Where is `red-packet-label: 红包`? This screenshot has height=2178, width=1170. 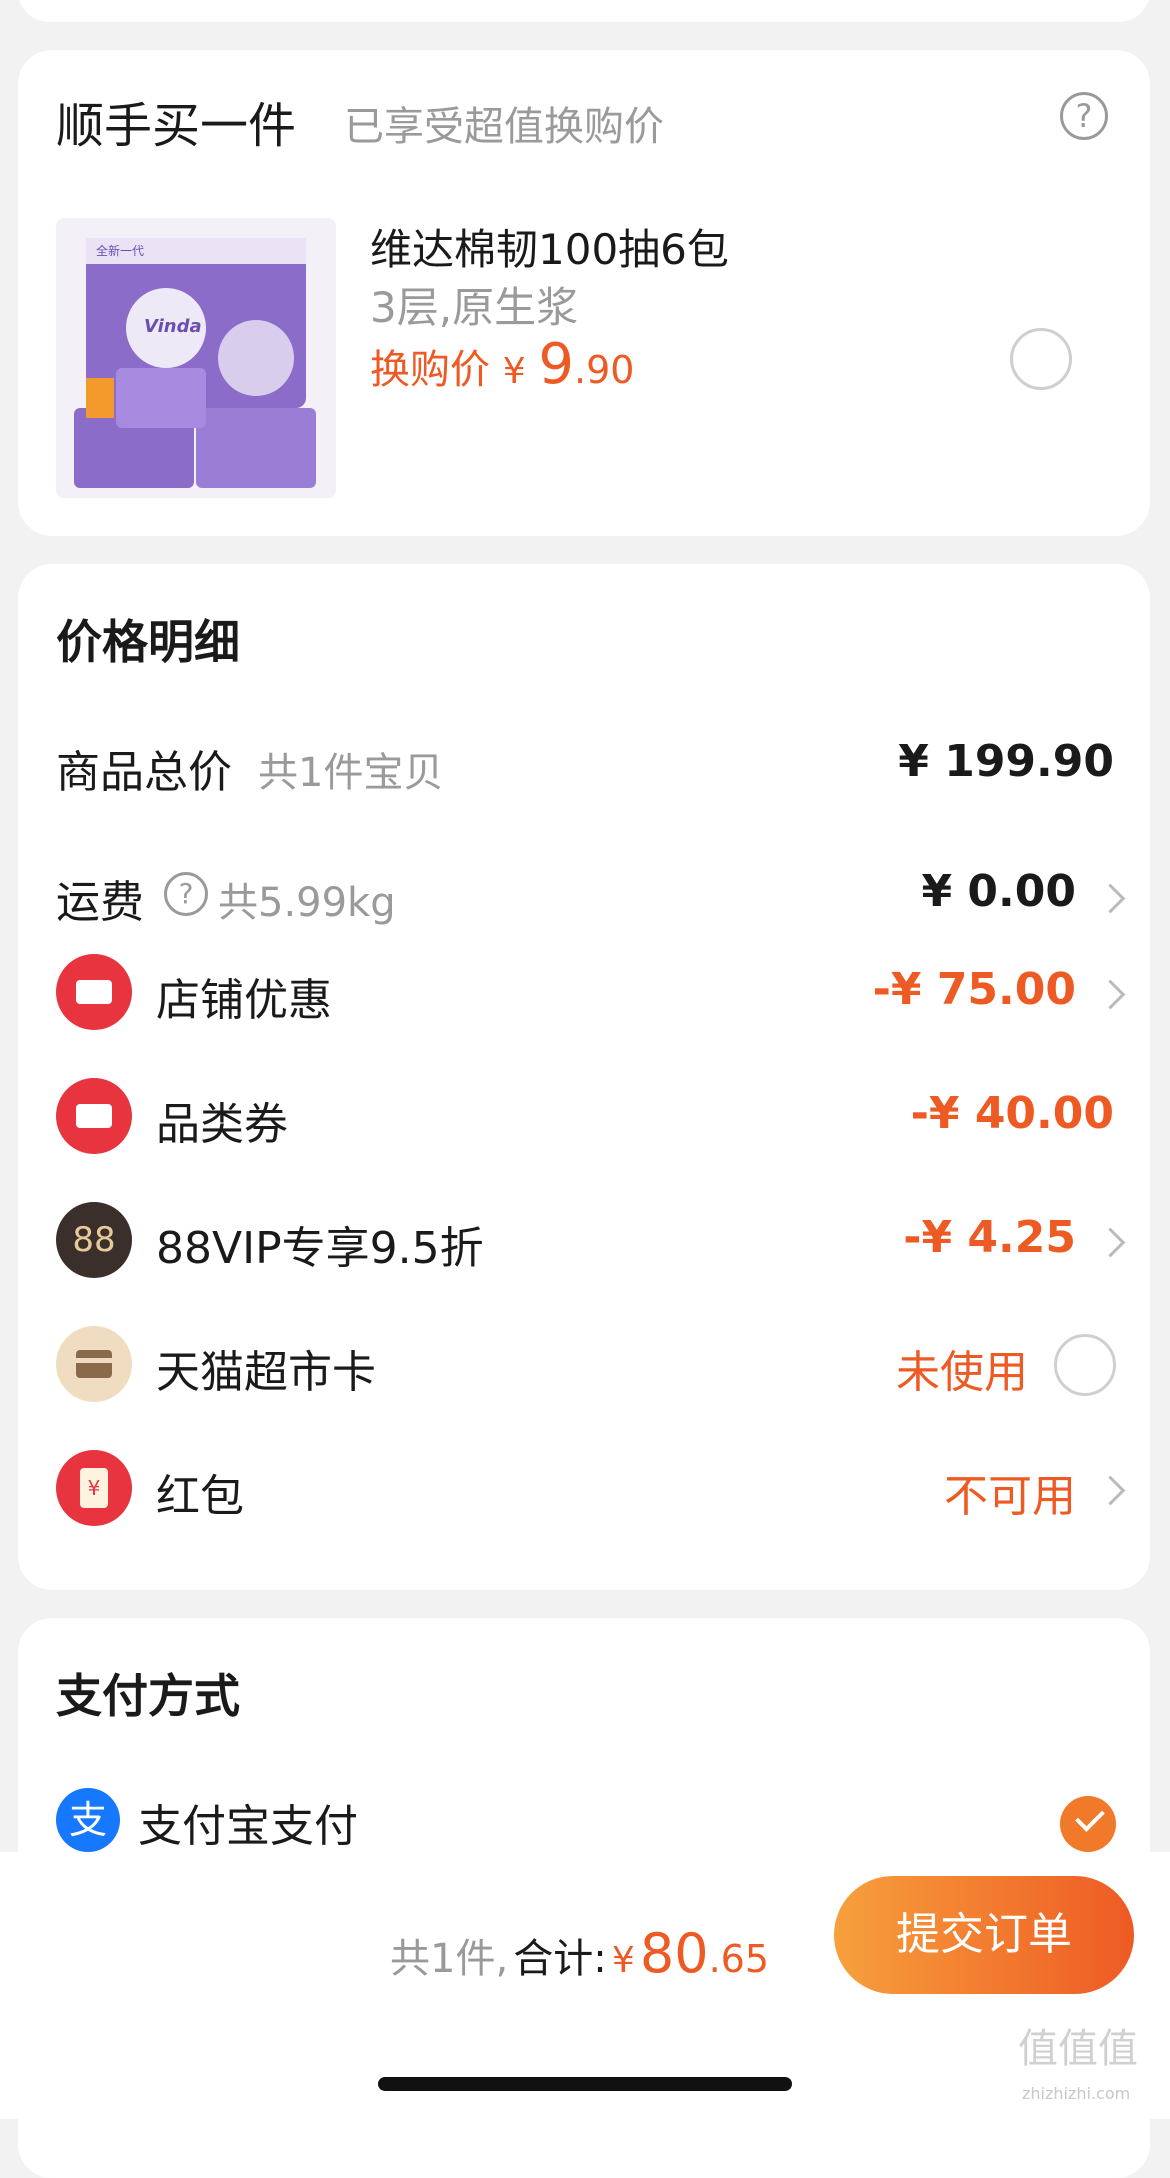 red-packet-label: 红包 is located at coordinates (200, 1496).